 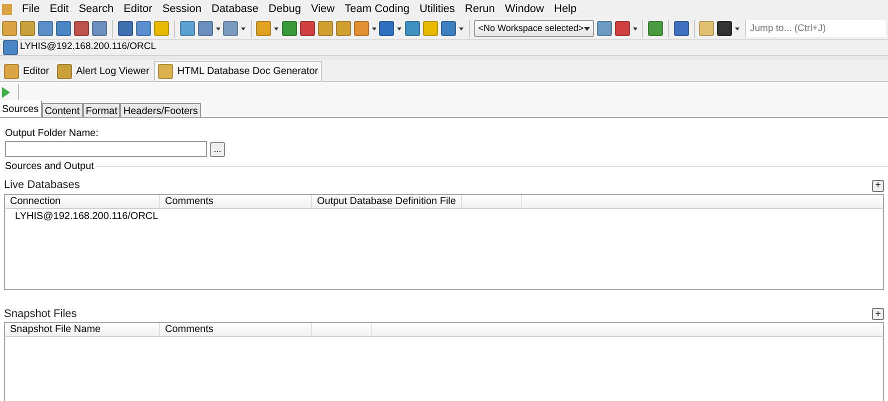 I want to click on connection-tab: LYHIS@192.168.200.116/ORCL, so click(x=88, y=47).